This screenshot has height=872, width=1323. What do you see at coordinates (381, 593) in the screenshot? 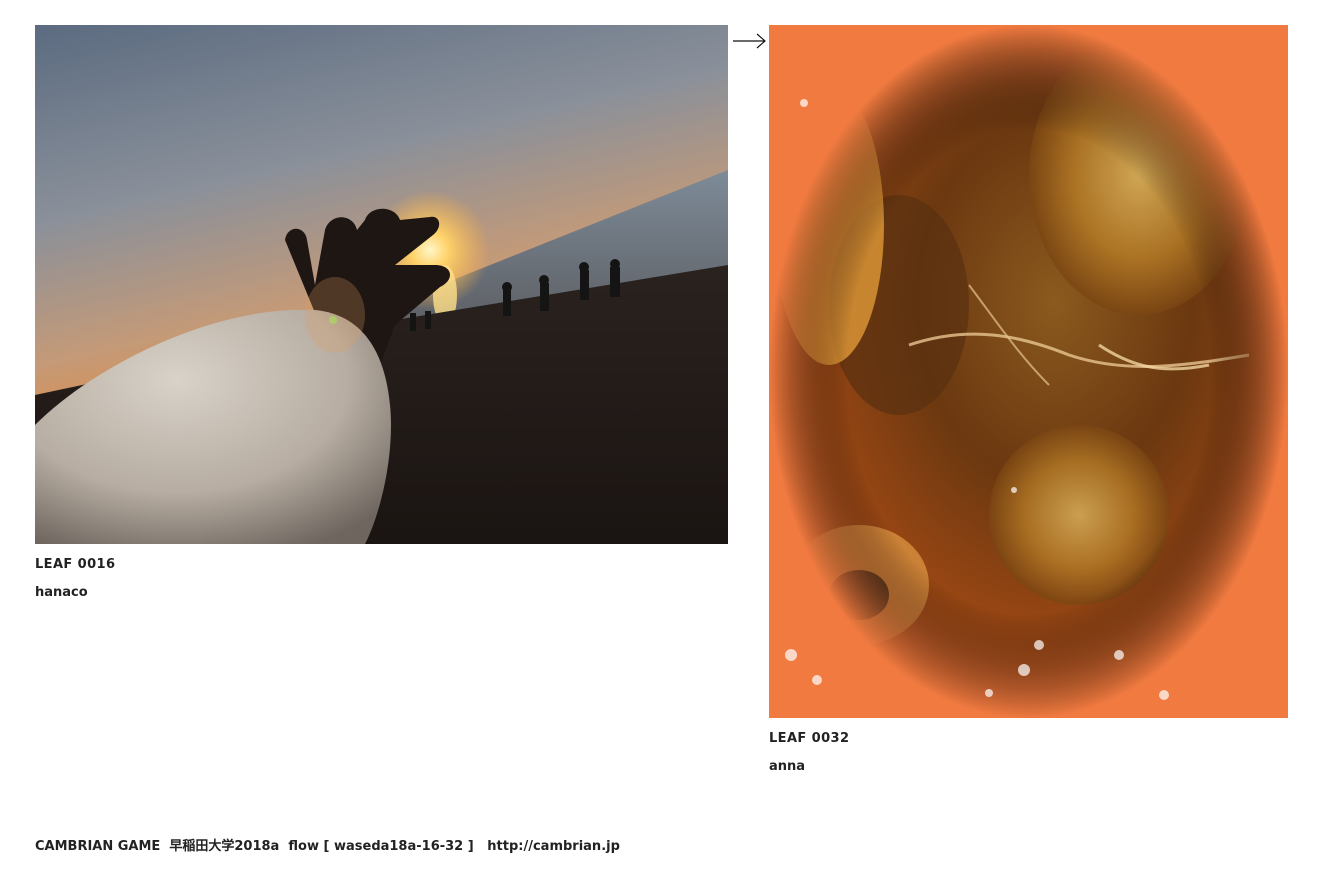
I see `leaf-author: hanaco` at bounding box center [381, 593].